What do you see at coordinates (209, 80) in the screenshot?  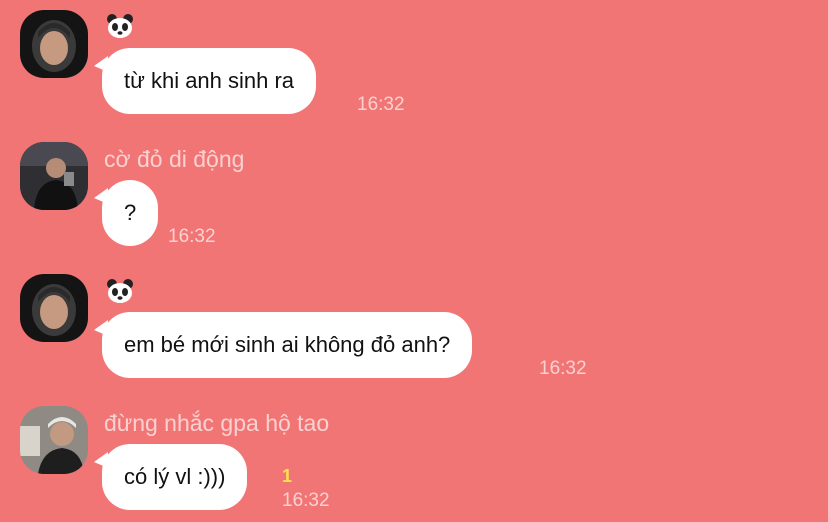 I see `message-text: từ khi anh sinh ra` at bounding box center [209, 80].